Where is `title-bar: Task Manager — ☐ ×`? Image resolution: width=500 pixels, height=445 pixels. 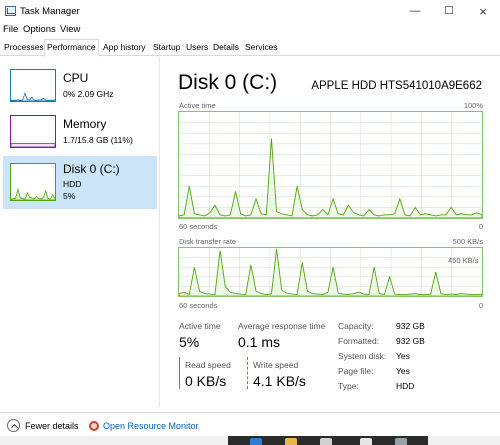 title-bar: Task Manager — ☐ × is located at coordinates (250, 11).